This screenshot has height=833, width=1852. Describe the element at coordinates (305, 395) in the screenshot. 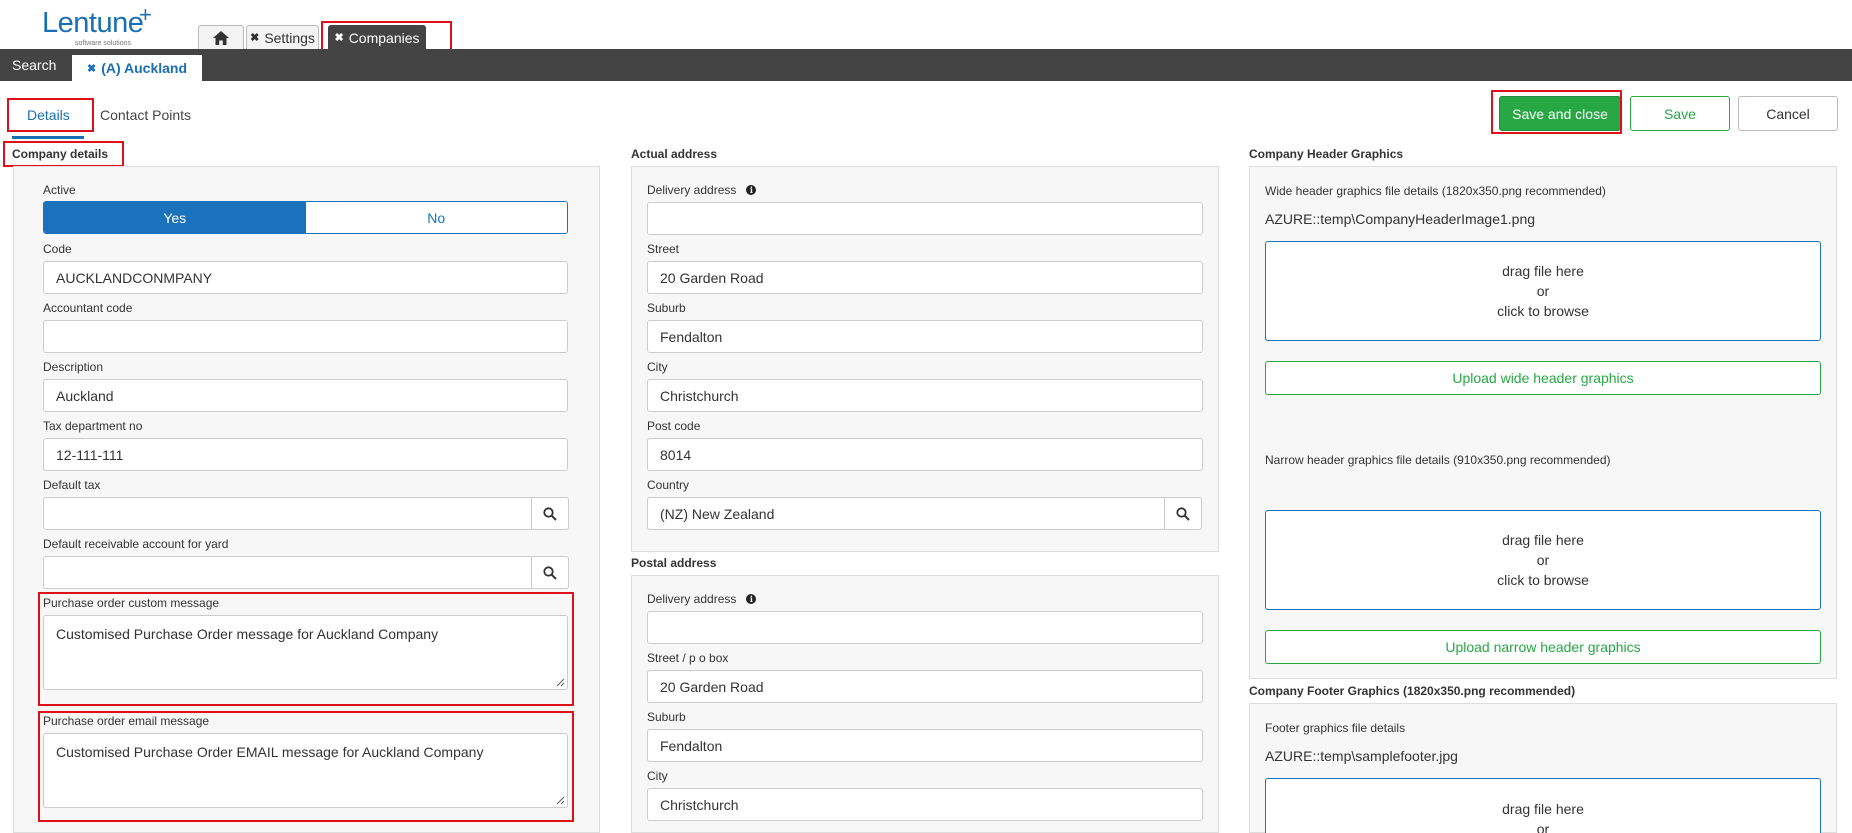

I see `description-field: Auckland` at that location.